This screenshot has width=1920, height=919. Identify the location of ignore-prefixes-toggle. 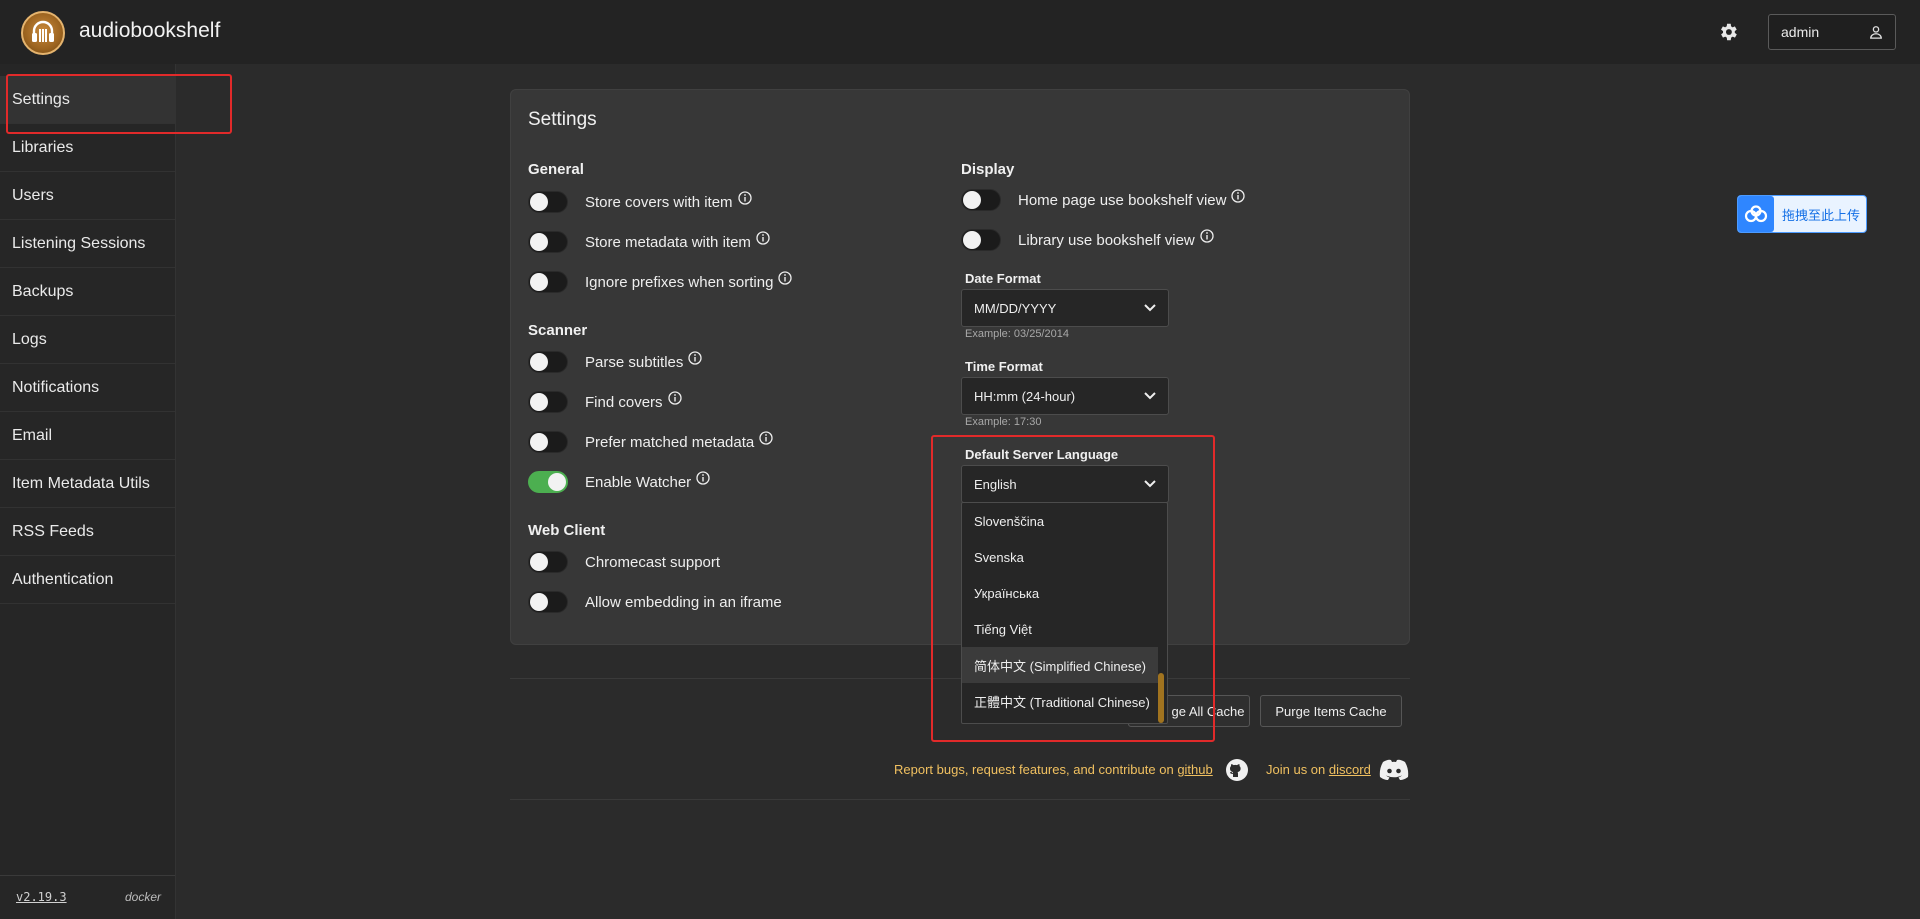
(548, 282).